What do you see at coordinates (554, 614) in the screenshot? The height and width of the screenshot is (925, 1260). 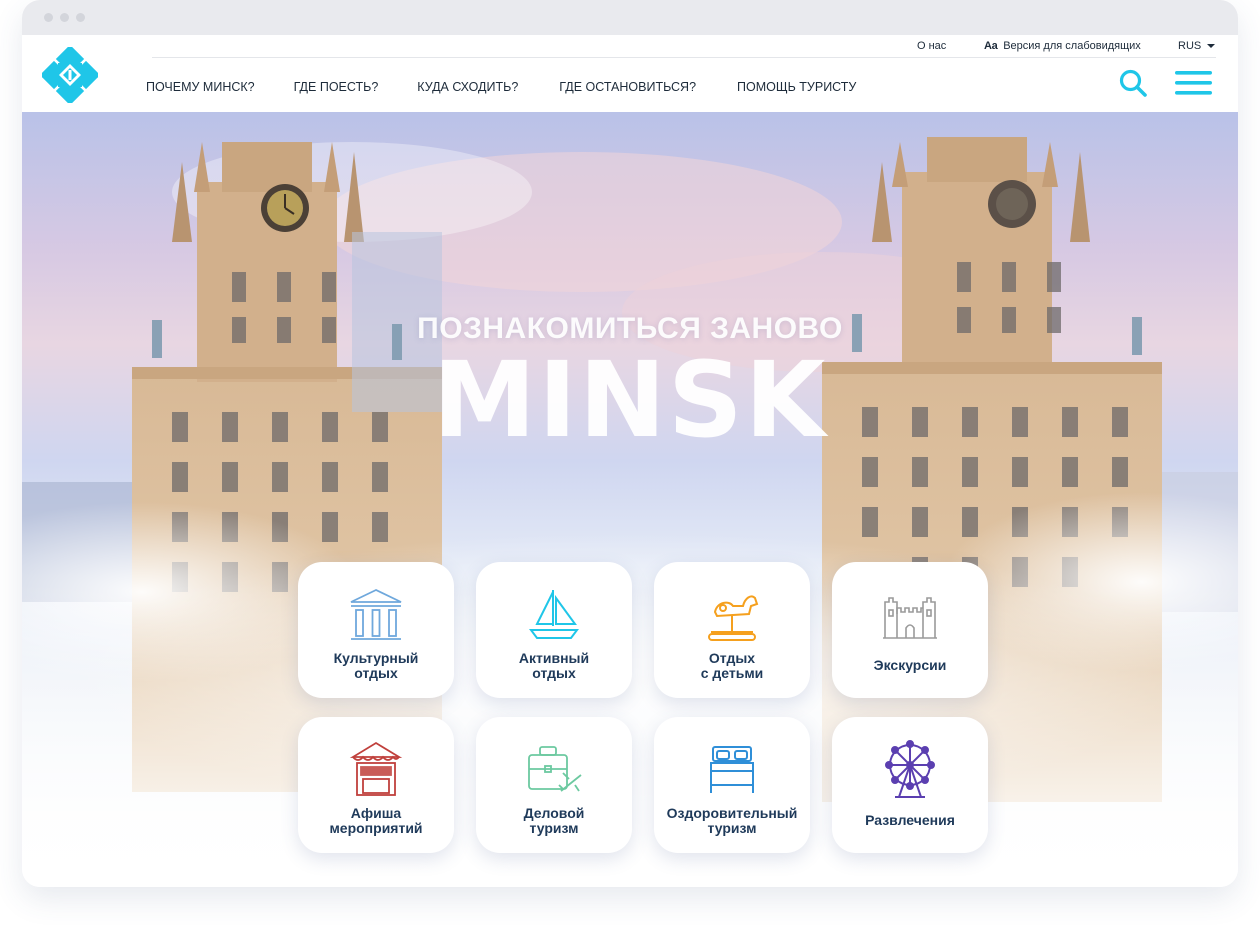 I see `sailboat-icon` at bounding box center [554, 614].